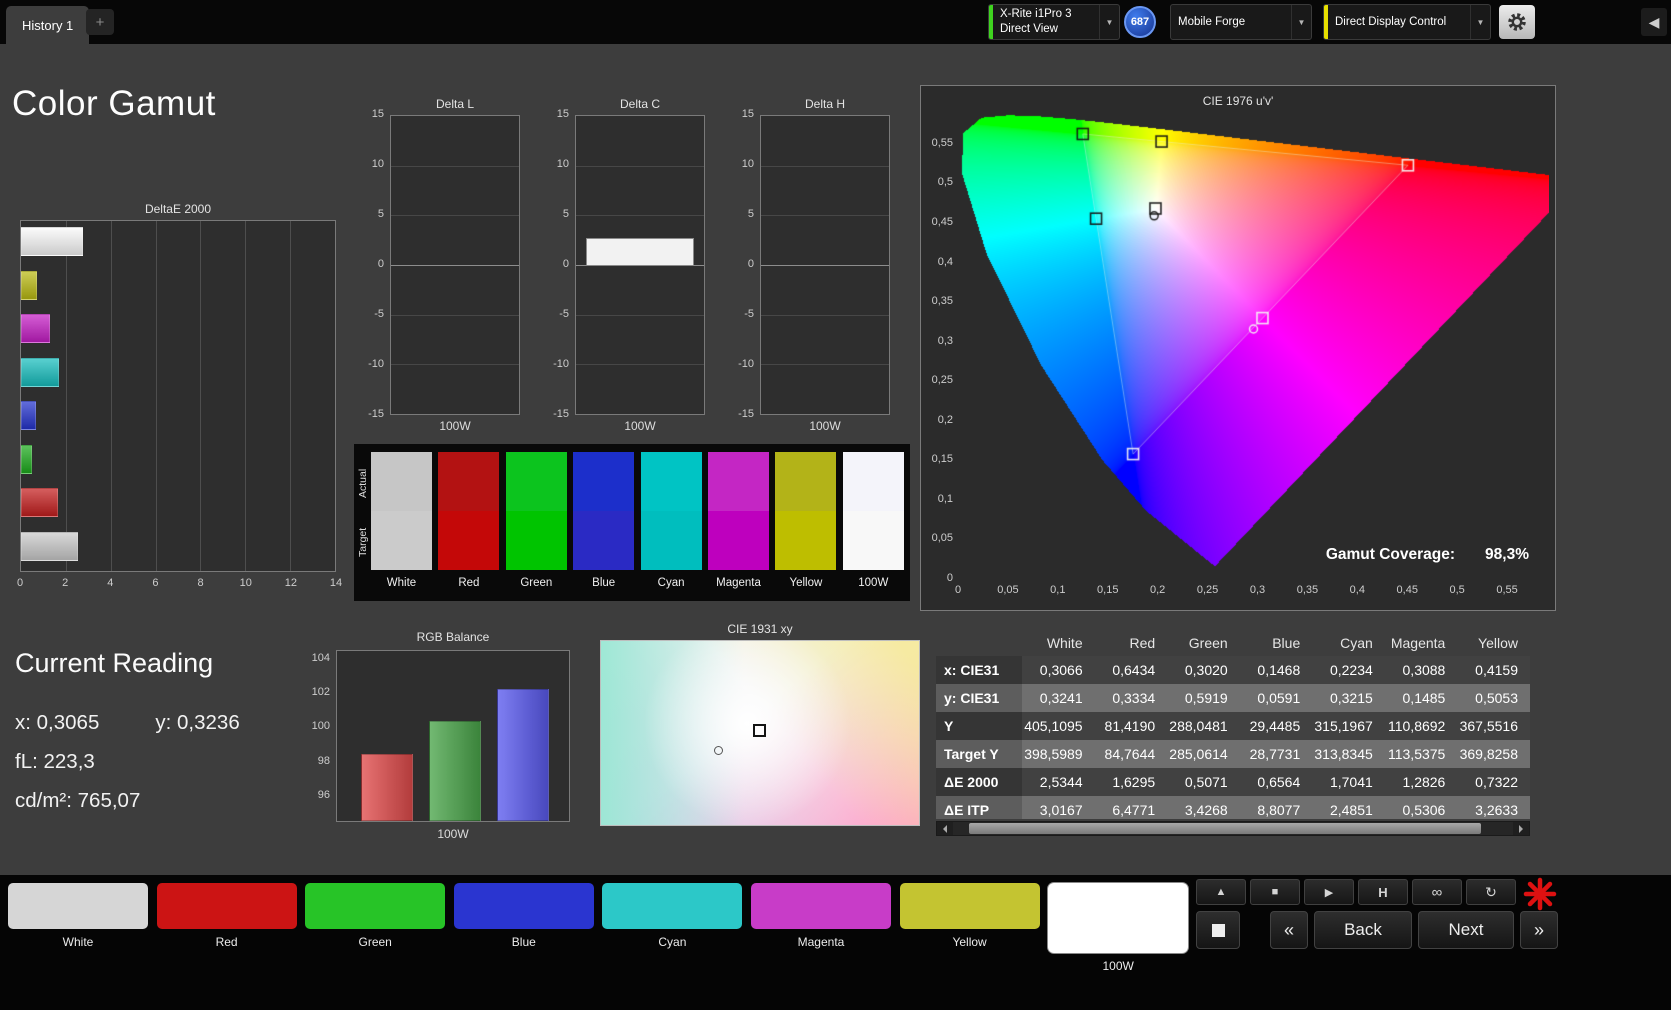 The width and height of the screenshot is (1671, 1010). Describe the element at coordinates (1241, 22) in the screenshot. I see `source-dropdown: Mobile Forge ▼` at that location.